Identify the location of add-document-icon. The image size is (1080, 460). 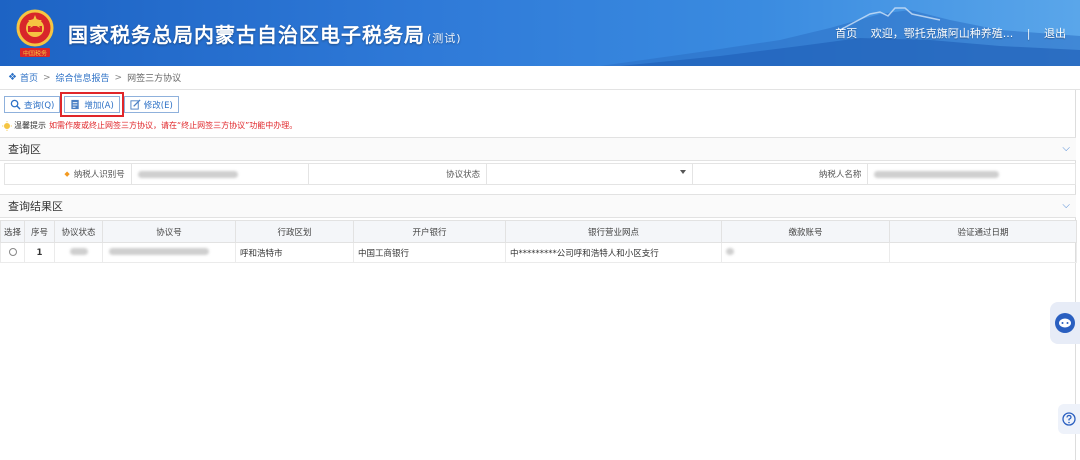
(75, 104).